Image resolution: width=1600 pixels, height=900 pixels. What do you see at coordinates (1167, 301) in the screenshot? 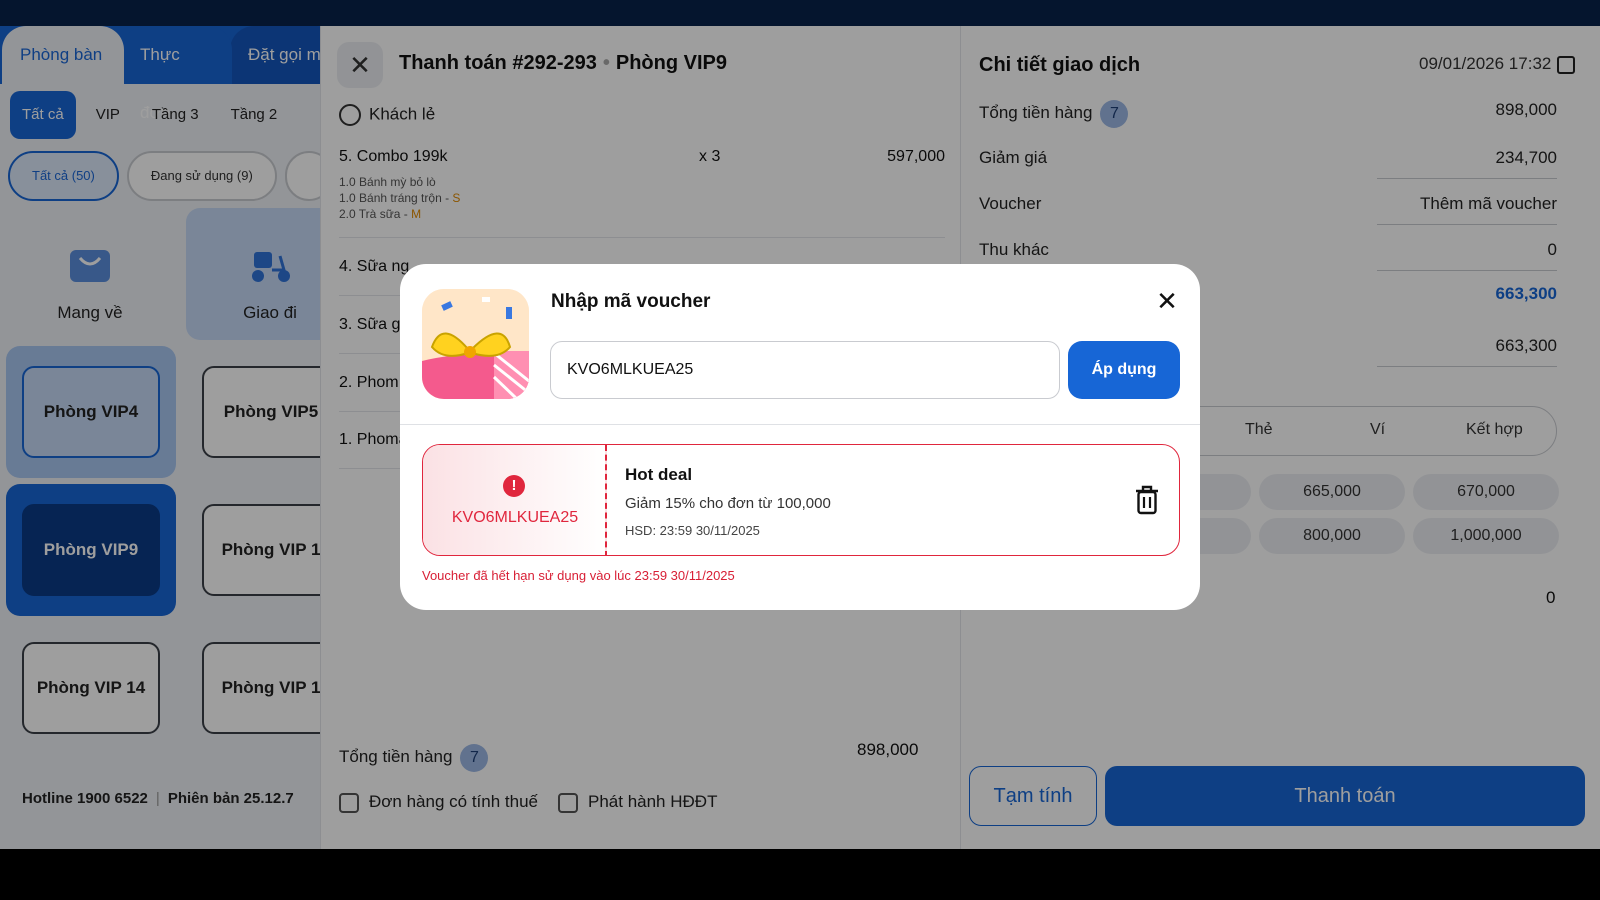
I see `close-icon: ✕` at bounding box center [1167, 301].